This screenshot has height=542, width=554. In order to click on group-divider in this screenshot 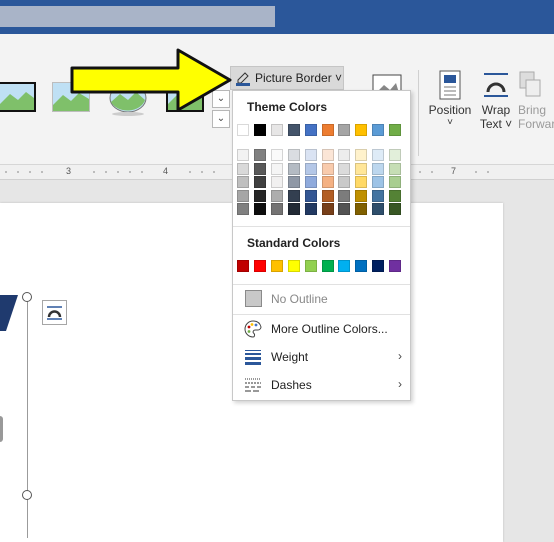, I will do `click(418, 113)`.